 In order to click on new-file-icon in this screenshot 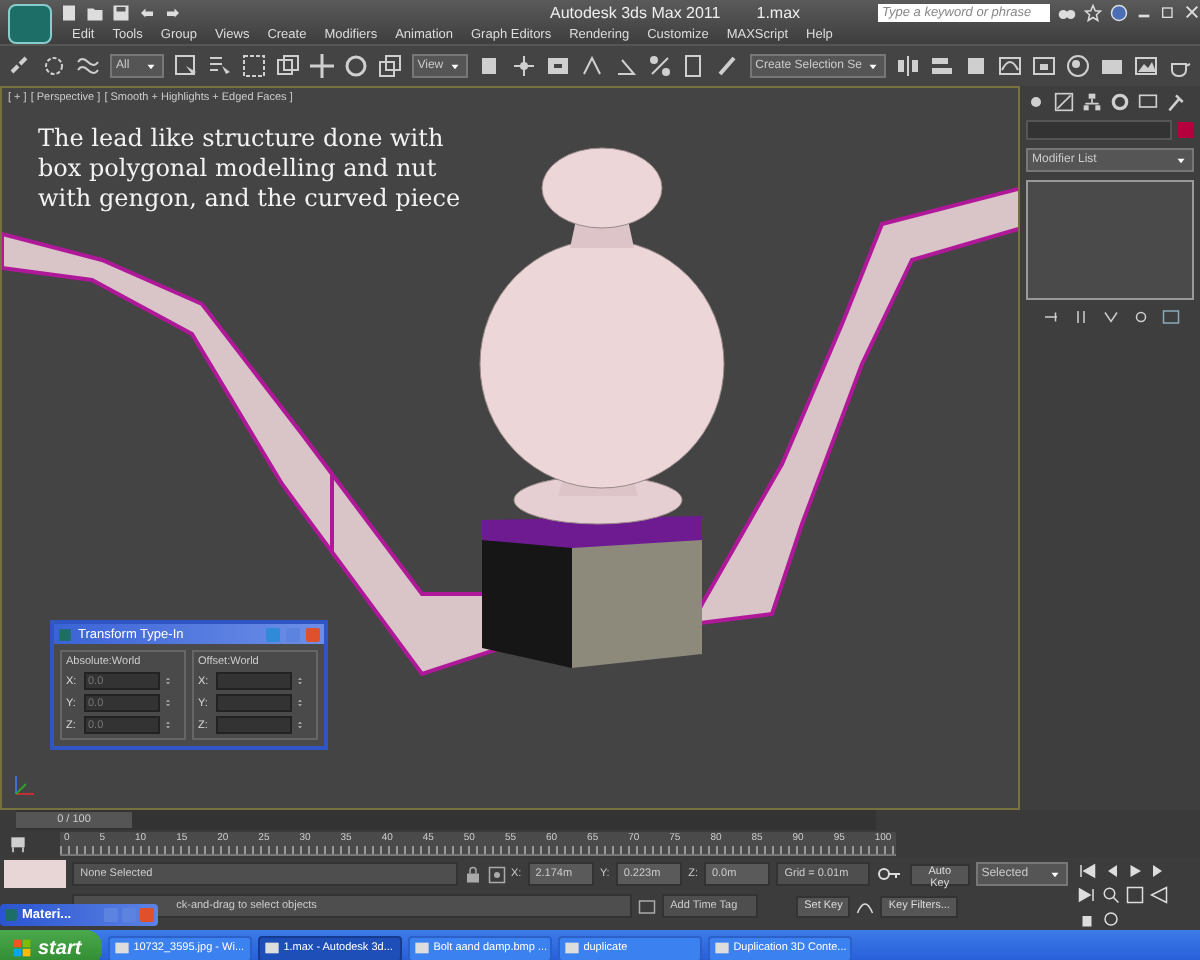, I will do `click(69, 12)`.